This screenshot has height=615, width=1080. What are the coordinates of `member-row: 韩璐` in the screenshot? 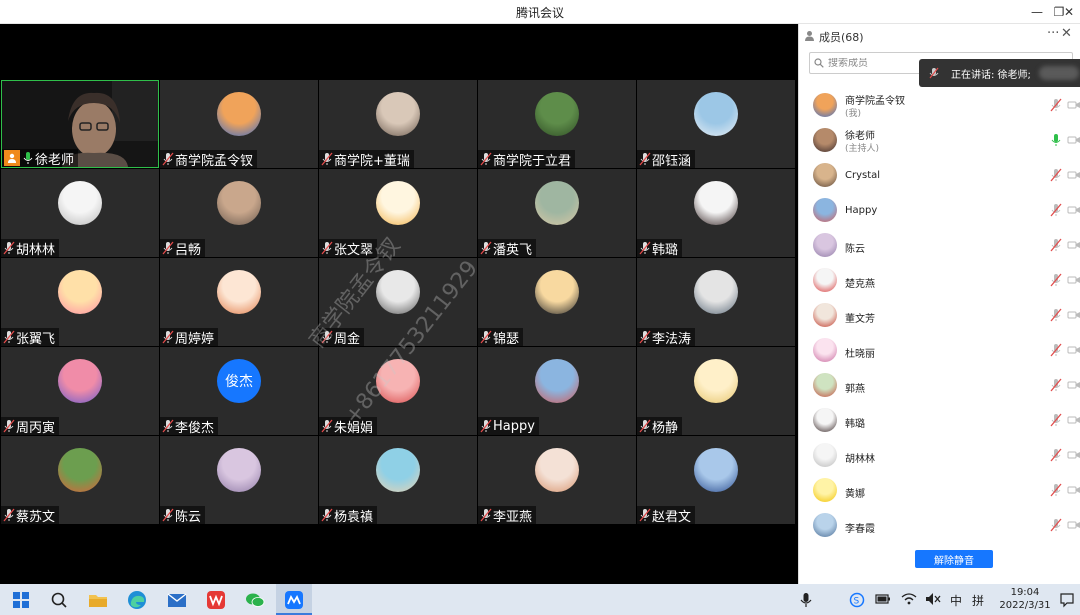 It's located at (939, 420).